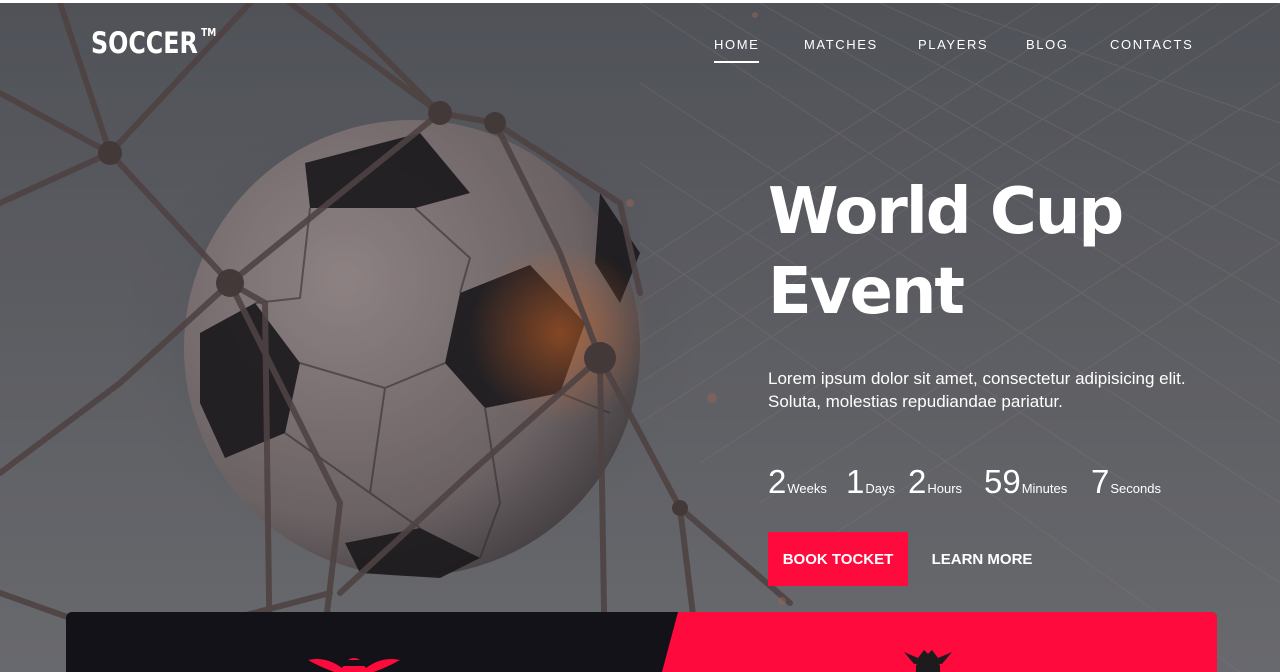 The image size is (1280, 672). What do you see at coordinates (946, 252) in the screenshot?
I see `hero-title: World Cup Event` at bounding box center [946, 252].